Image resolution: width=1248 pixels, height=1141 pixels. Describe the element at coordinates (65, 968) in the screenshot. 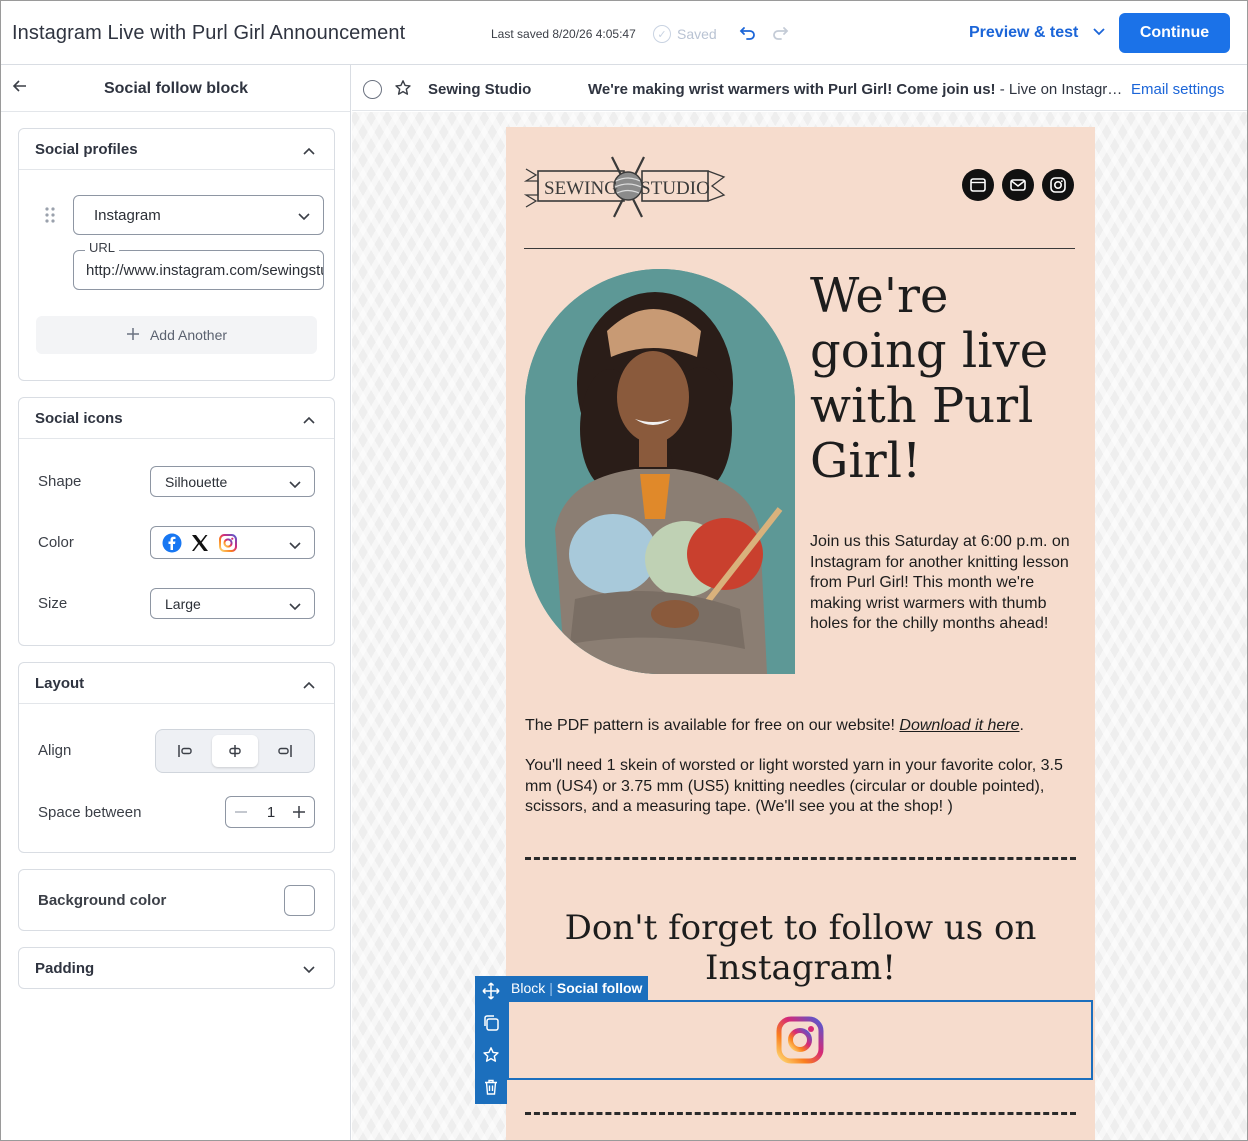

I see `panel-title: Padding` at that location.